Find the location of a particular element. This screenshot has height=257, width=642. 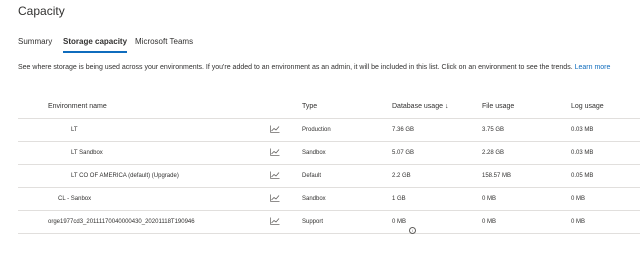

header-log-usage: Log usage is located at coordinates (587, 106).